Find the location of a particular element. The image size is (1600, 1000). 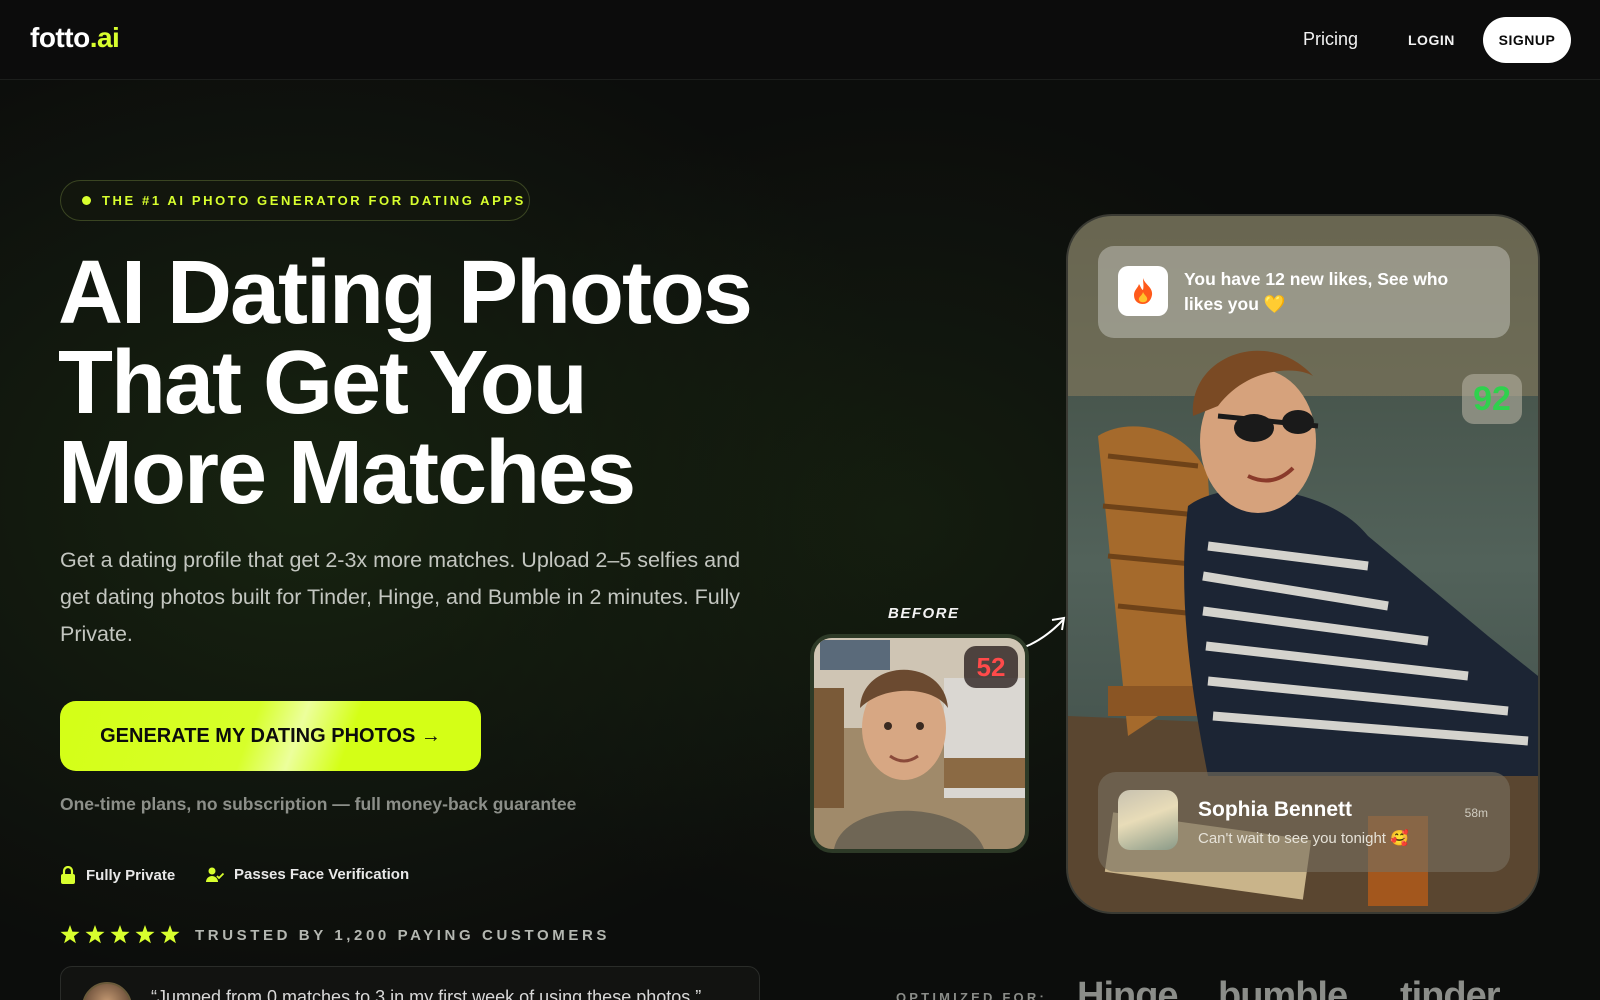

bumble-logo: bumble is located at coordinates (1283, 987).